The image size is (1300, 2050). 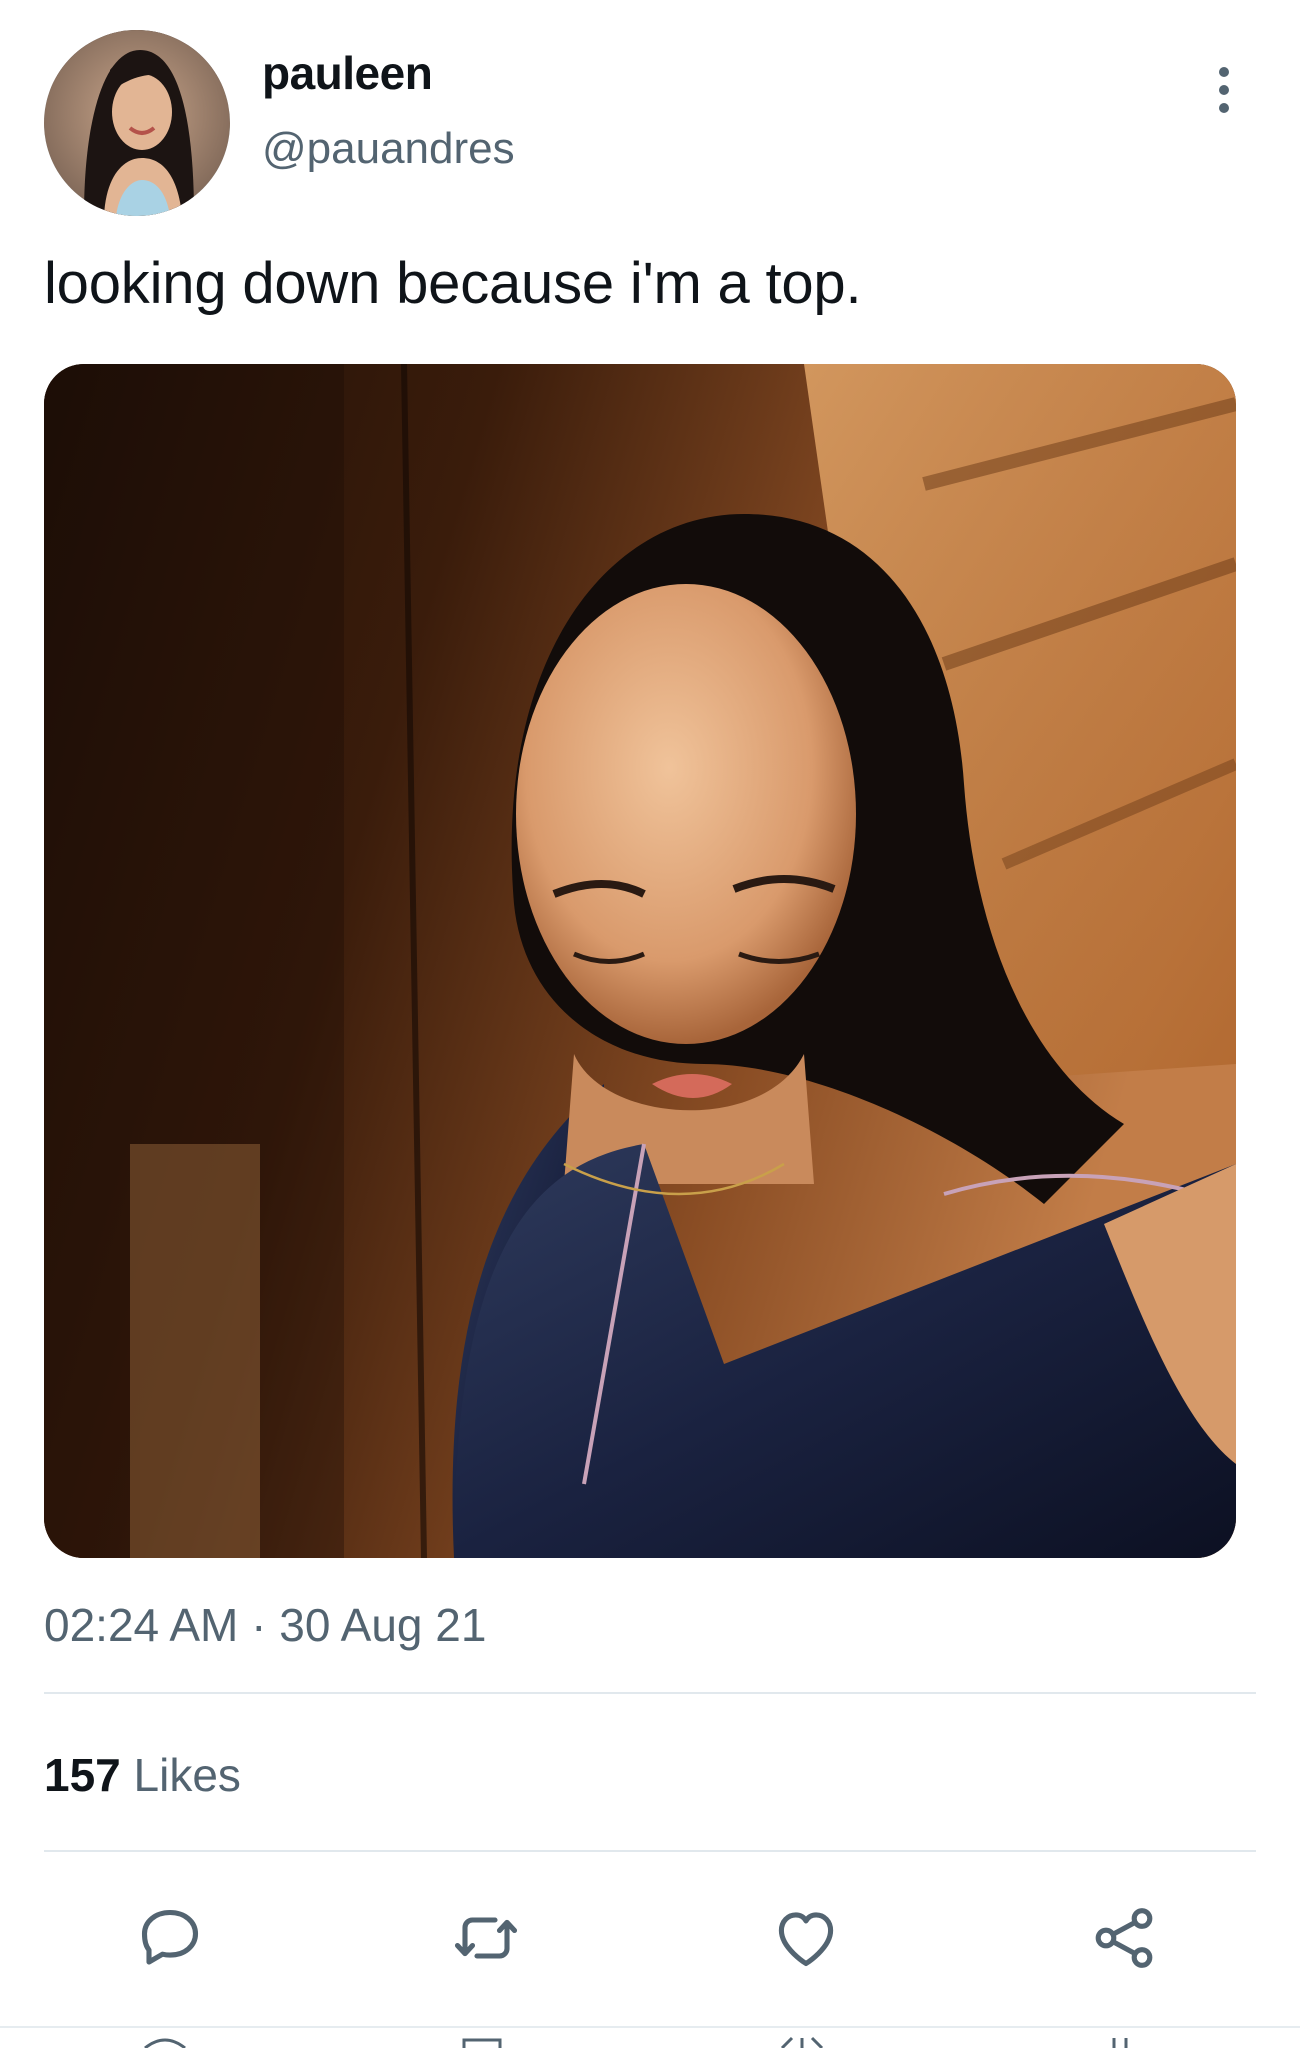 I want to click on avatar-image, so click(x=137, y=123).